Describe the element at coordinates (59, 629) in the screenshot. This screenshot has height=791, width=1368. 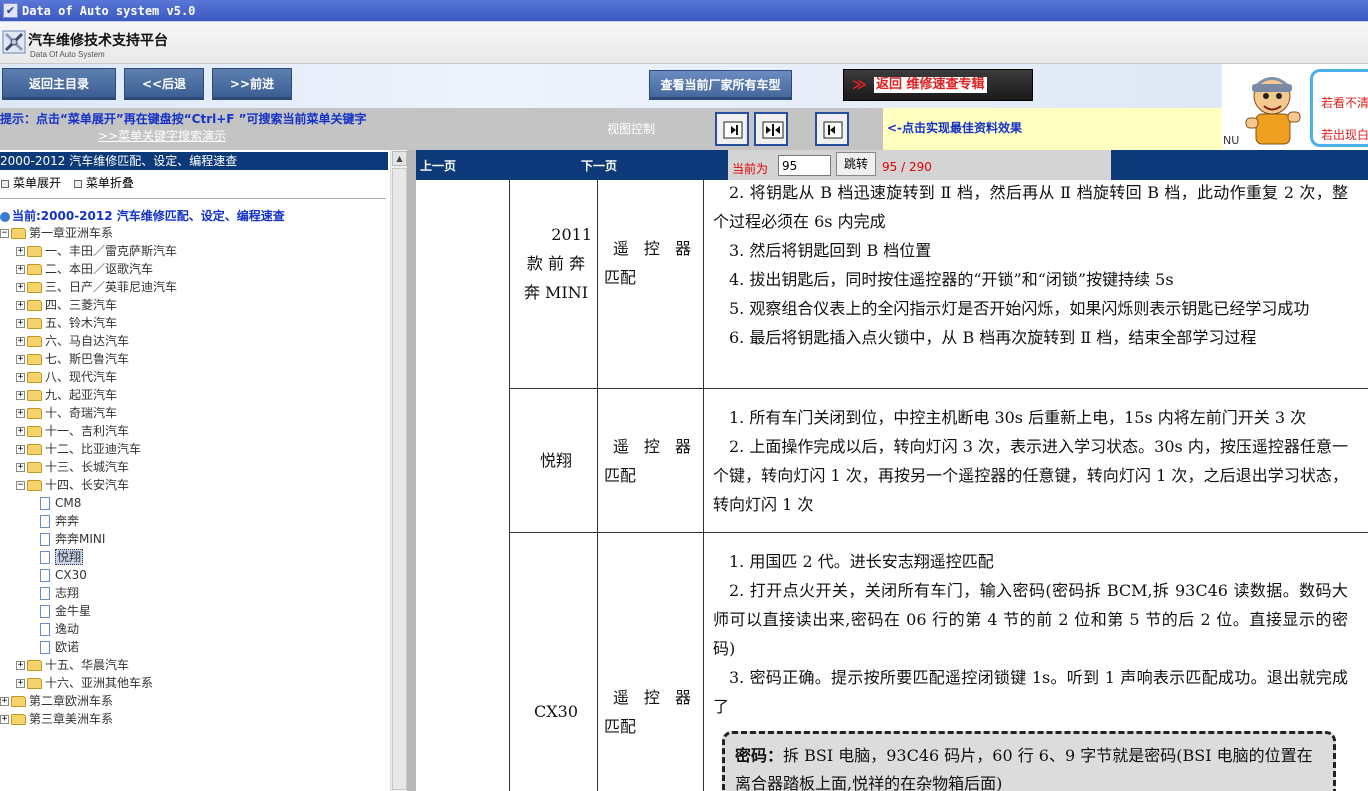
I see `tree-leaf-item: 逸动` at that location.